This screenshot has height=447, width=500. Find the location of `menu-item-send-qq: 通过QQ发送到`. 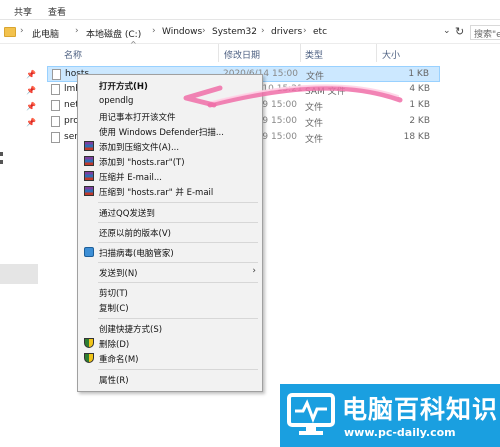

menu-item-send-qq: 通过QQ发送到 is located at coordinates (170, 212).